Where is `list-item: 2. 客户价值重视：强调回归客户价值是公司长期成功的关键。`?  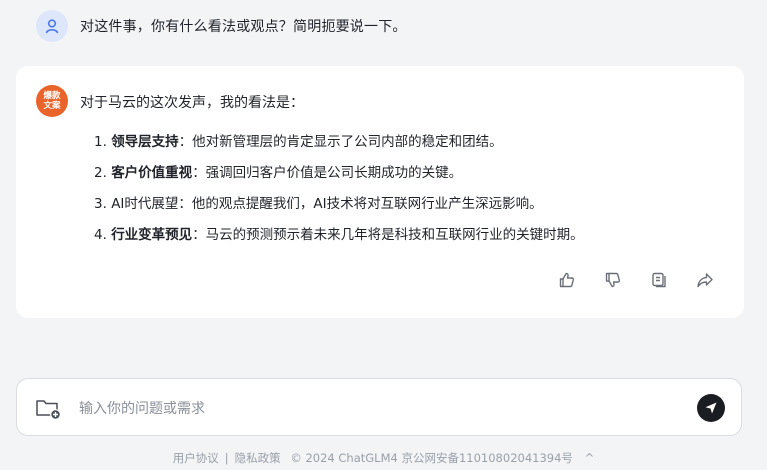
list-item: 2. 客户价值重视：强调回归客户价值是公司长期成功的关键。 is located at coordinates (339, 178).